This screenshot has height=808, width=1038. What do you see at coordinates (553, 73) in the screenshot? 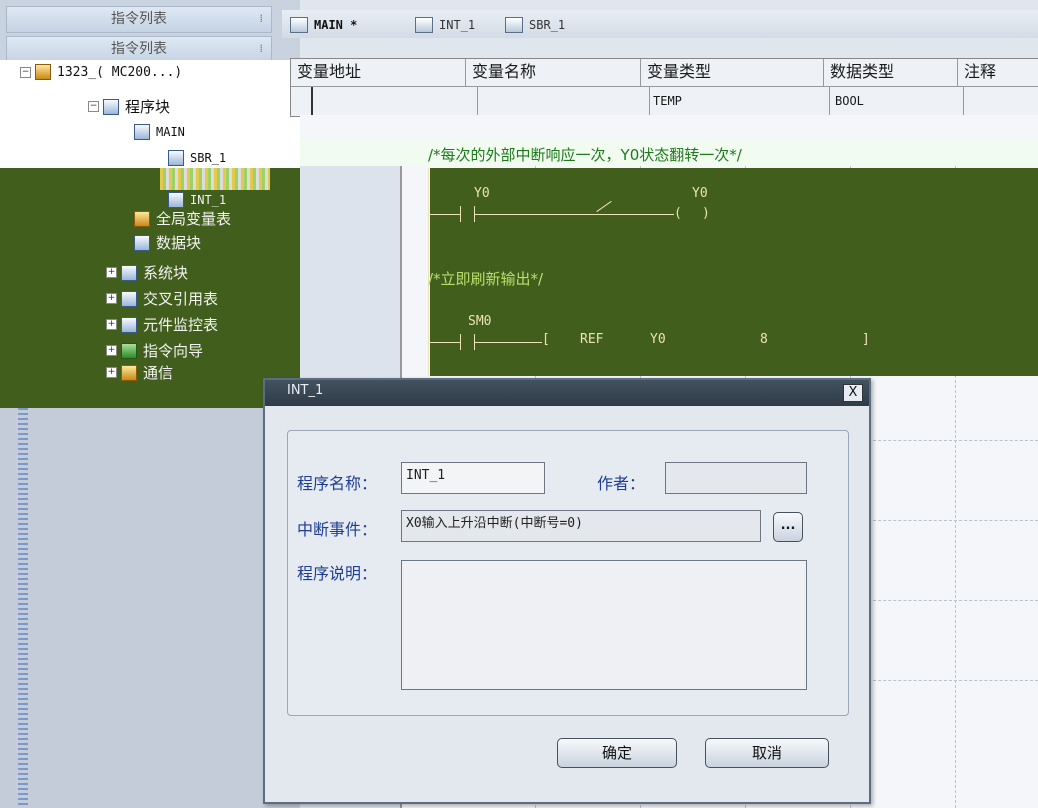
I see `column-header-name: 变量名称` at bounding box center [553, 73].